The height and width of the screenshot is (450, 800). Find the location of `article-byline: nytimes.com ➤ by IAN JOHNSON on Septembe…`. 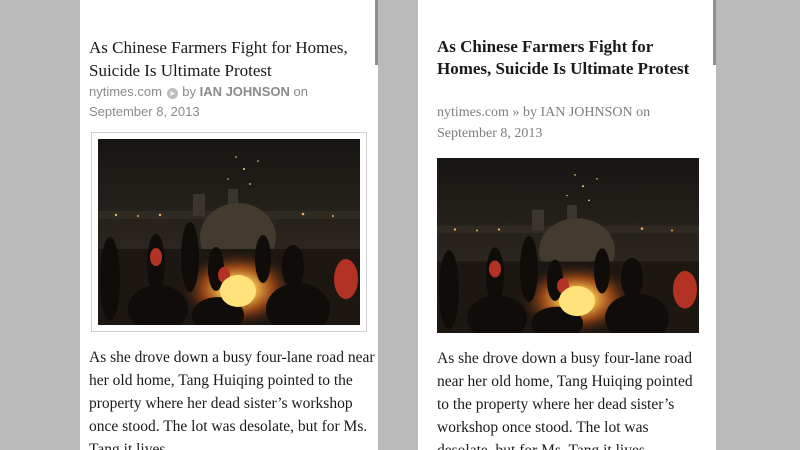

article-byline: nytimes.com ➤ by IAN JOHNSON on Septembe… is located at coordinates (230, 102).